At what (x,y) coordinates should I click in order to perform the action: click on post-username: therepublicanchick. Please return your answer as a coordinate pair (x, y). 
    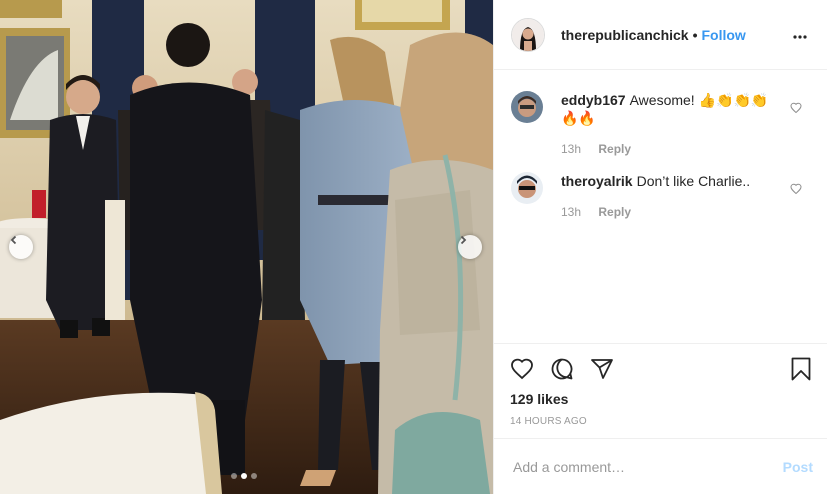
    Looking at the image, I should click on (625, 35).